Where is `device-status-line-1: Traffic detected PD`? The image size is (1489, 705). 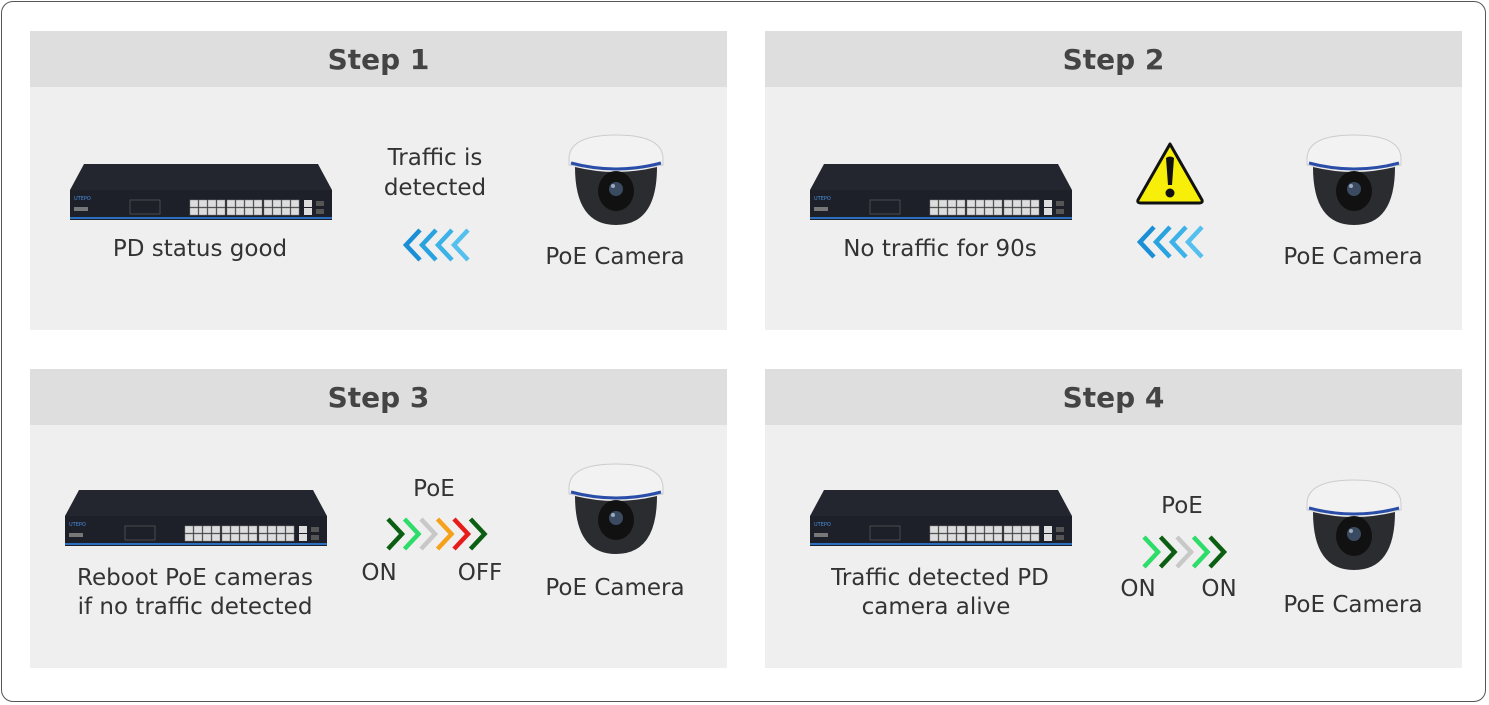
device-status-line-1: Traffic detected PD is located at coordinates (940, 578).